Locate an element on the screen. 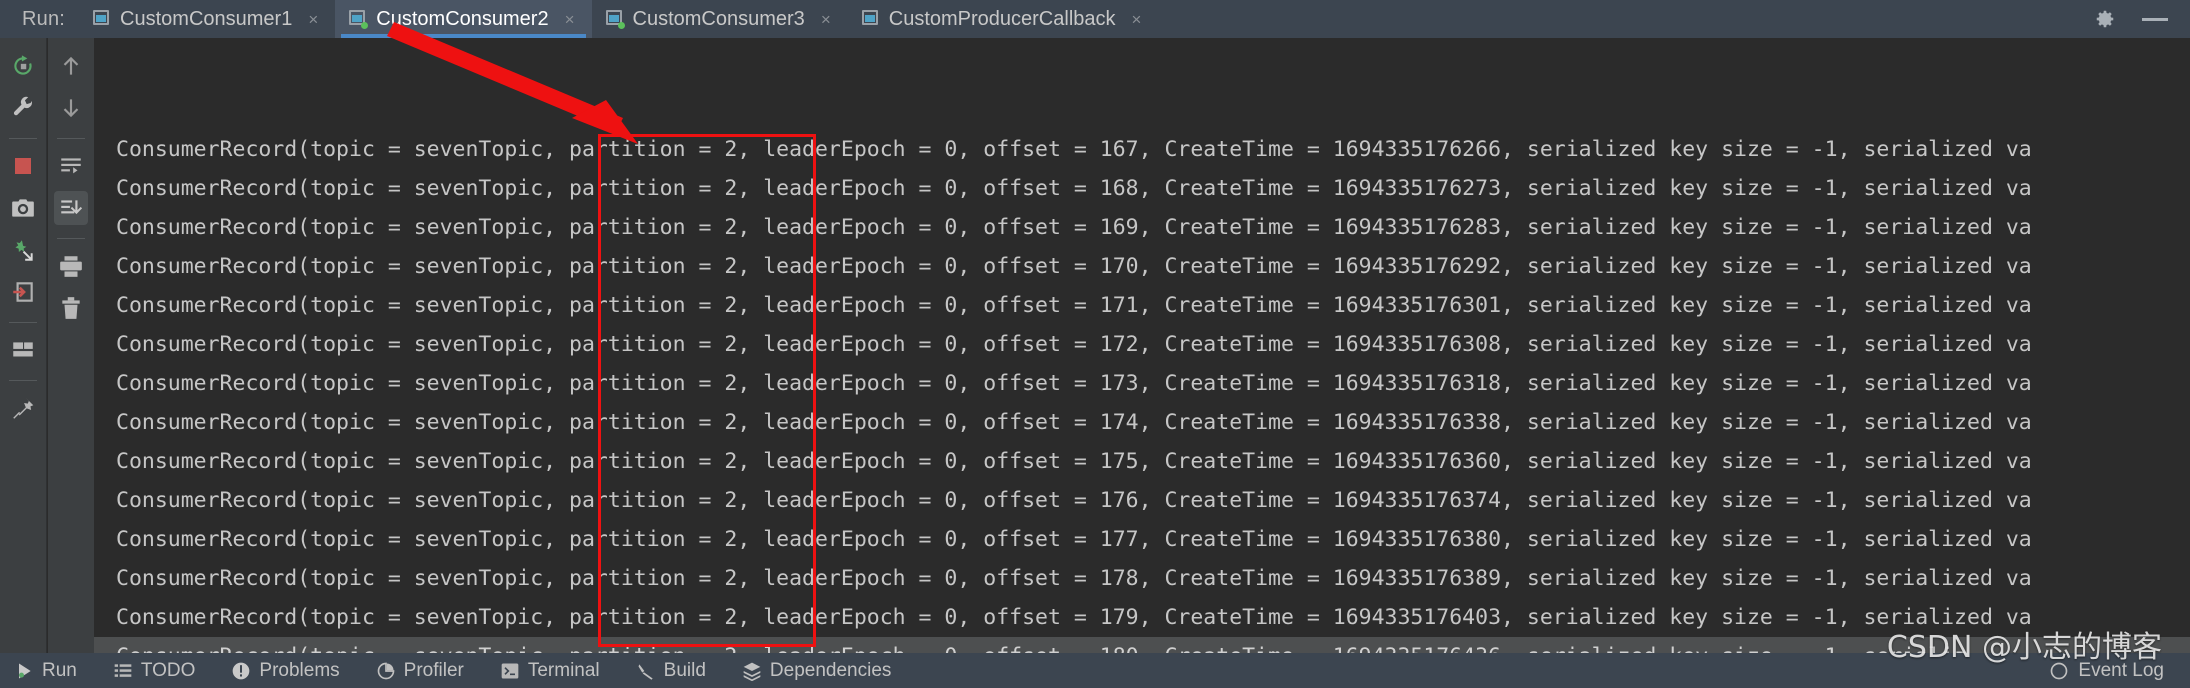  statusbar-item-problems: Problems is located at coordinates (285, 671).